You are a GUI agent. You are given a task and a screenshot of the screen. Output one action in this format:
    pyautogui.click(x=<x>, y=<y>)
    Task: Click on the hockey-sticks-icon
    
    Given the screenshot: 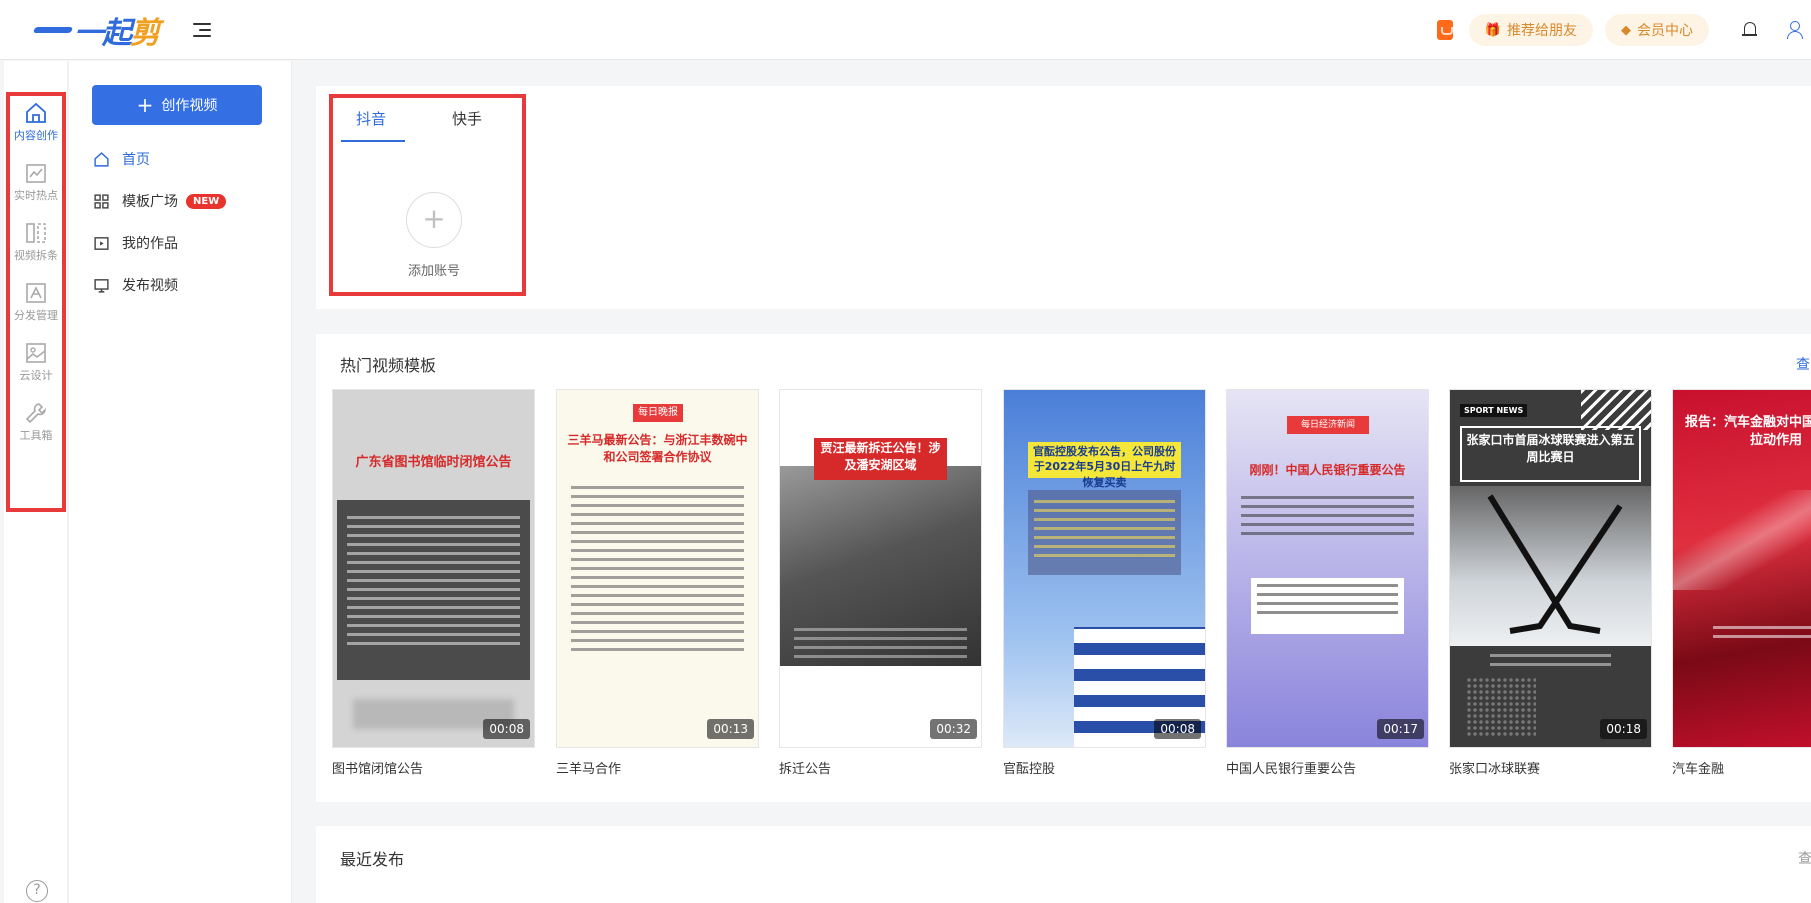 What is the action you would take?
    pyautogui.click(x=1555, y=564)
    